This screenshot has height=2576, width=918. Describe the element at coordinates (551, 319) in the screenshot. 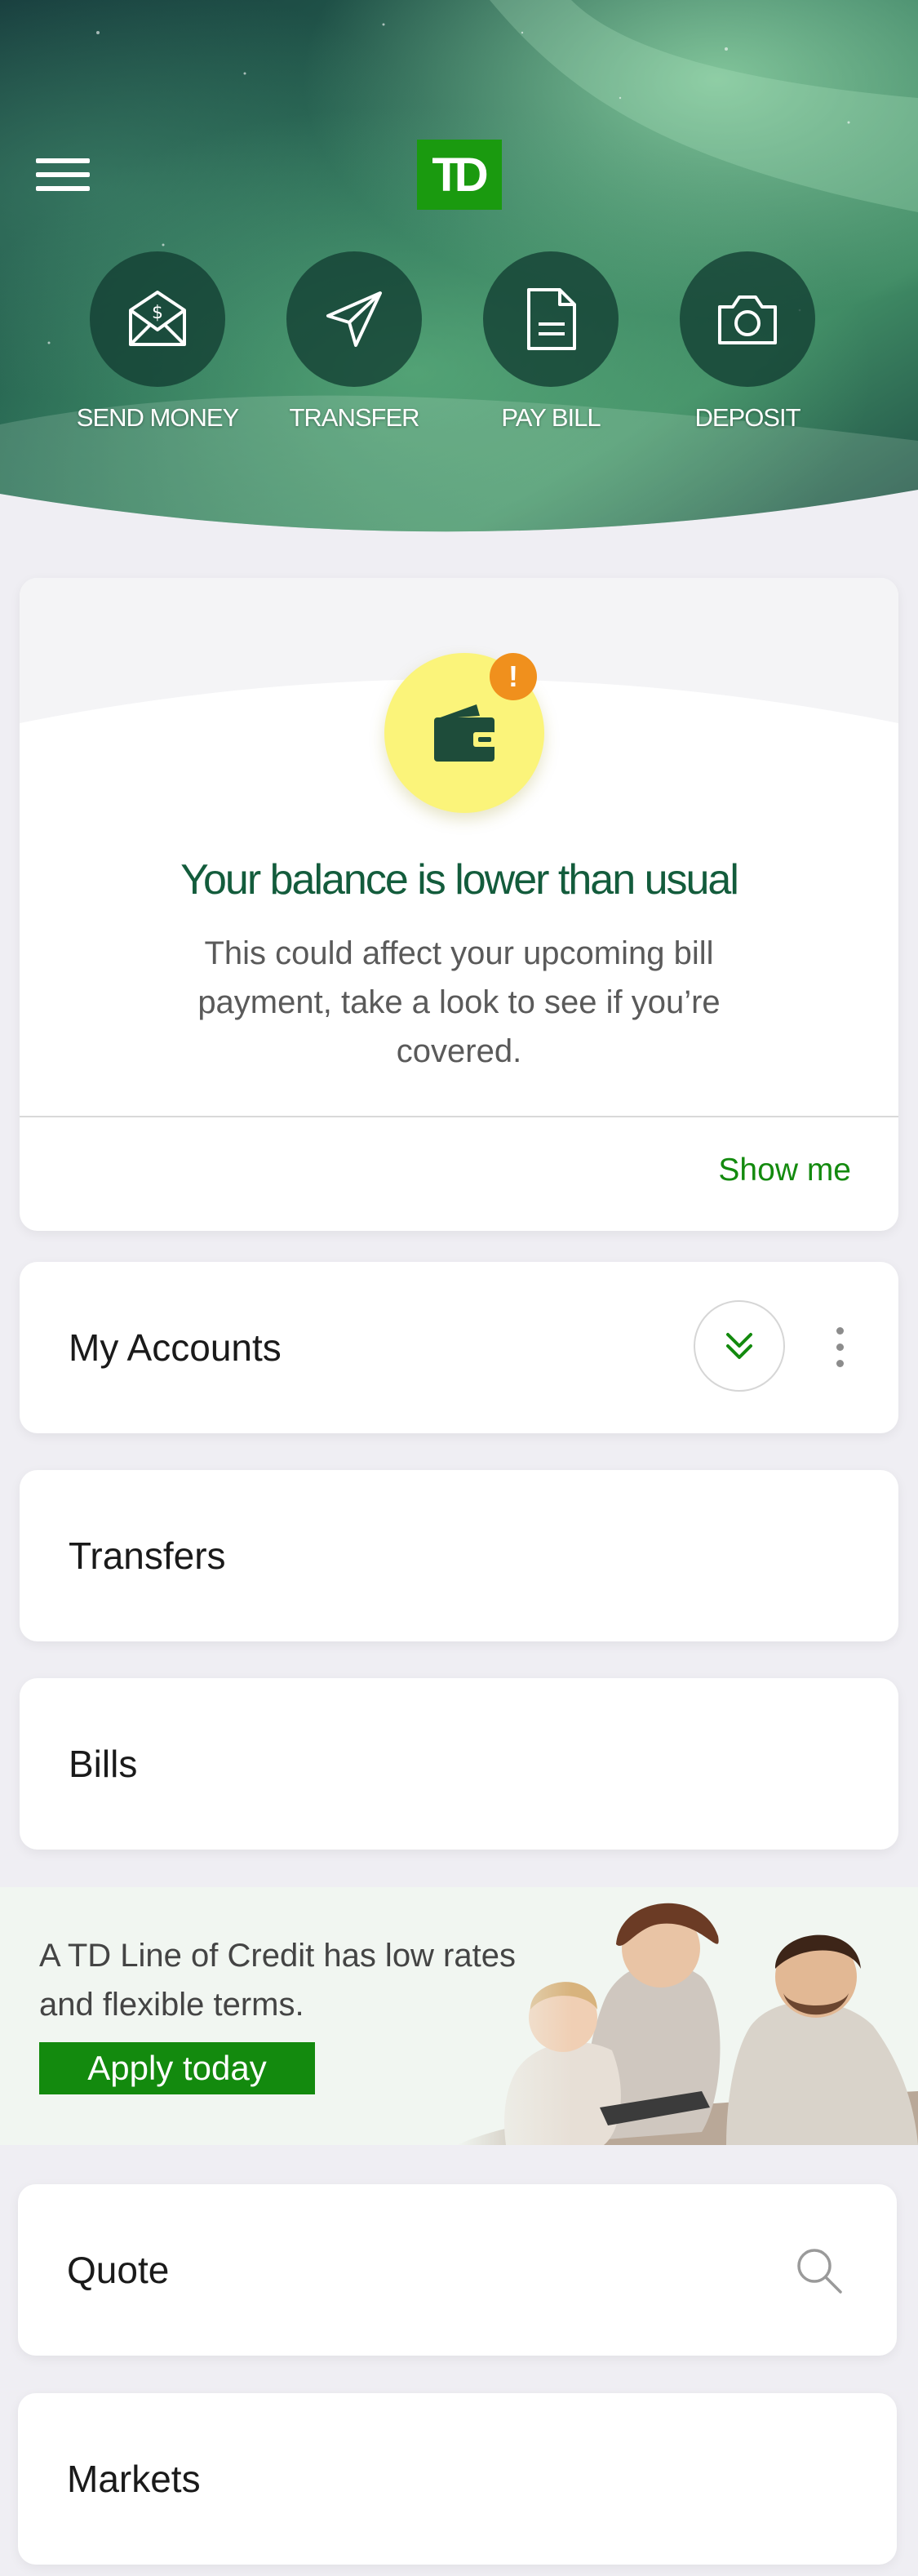

I see `document-icon` at that location.